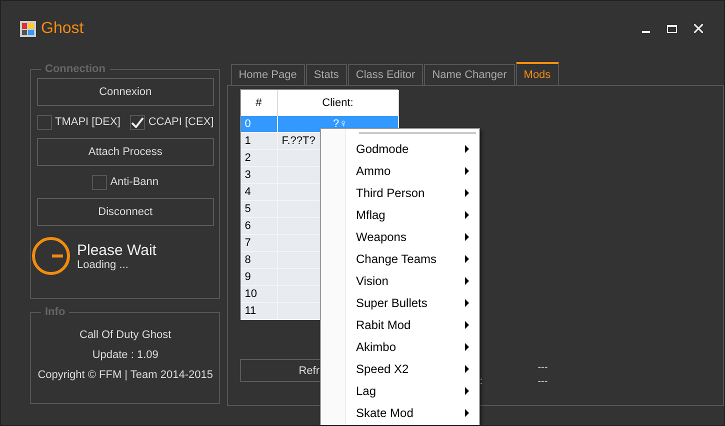 This screenshot has width=725, height=426. I want to click on table-cell: 4, so click(259, 192).